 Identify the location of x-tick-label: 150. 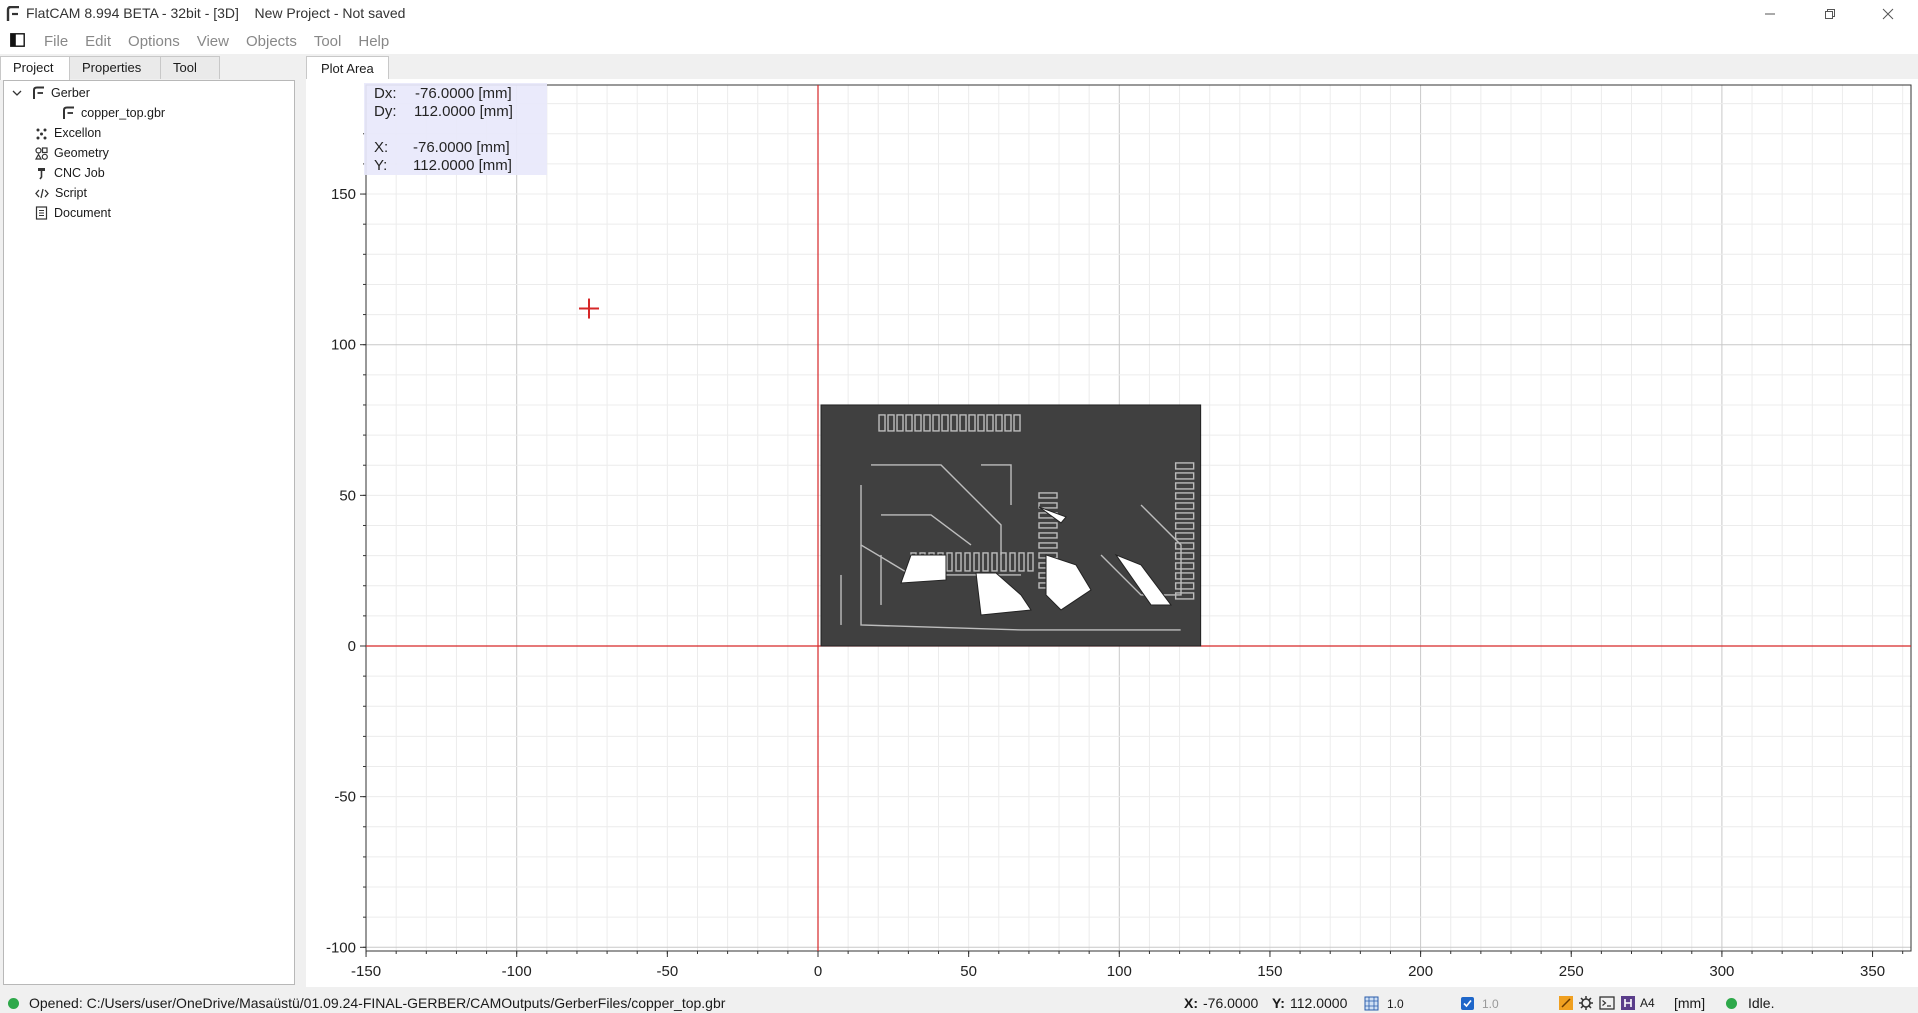
(1269, 971).